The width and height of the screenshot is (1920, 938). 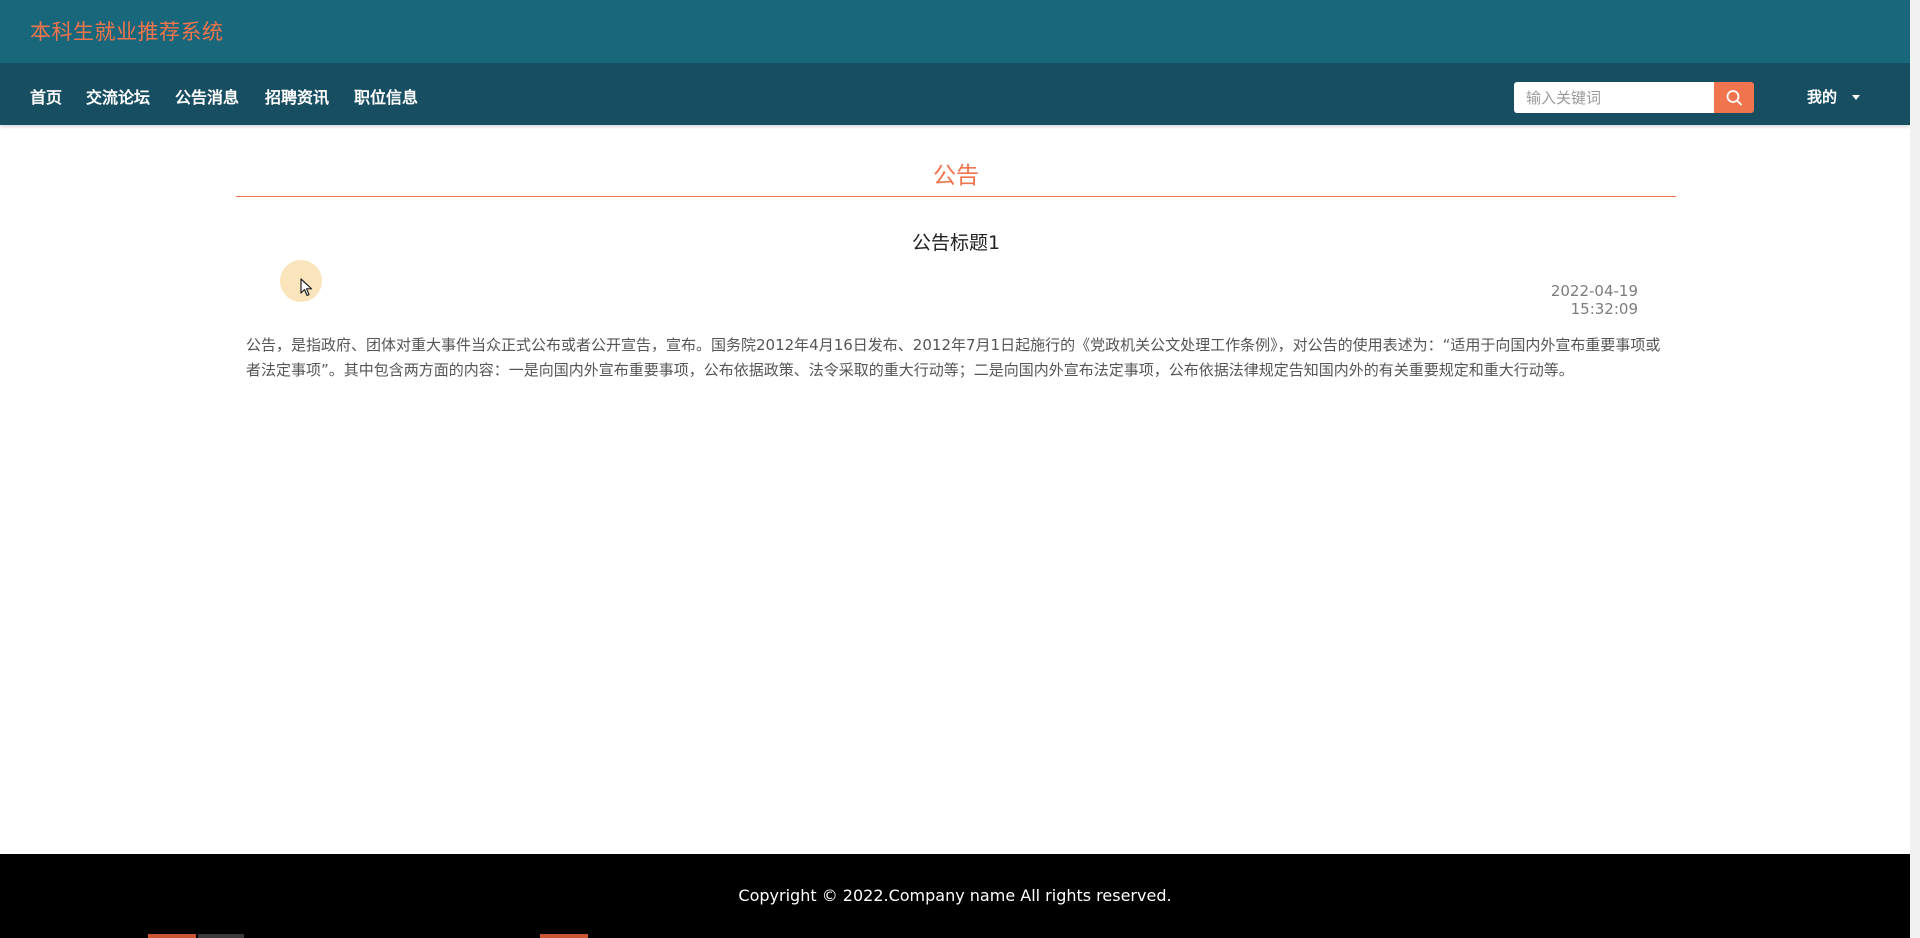 I want to click on top-header: 本科生就业推荐系统, so click(x=955, y=31).